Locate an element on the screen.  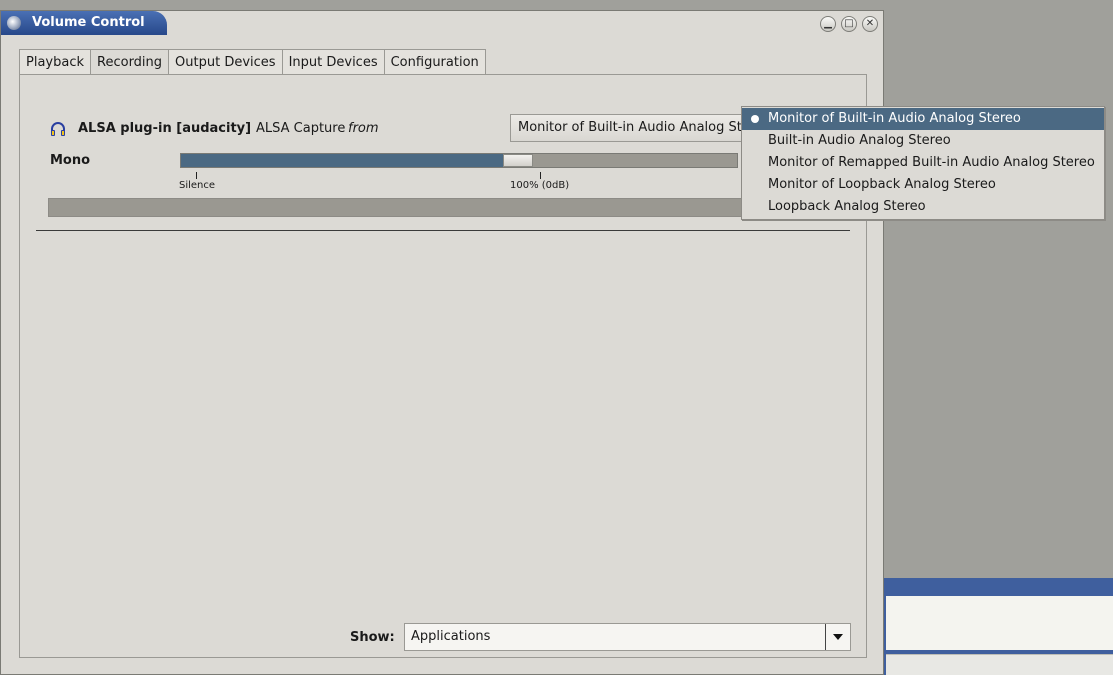
show-select-arrow is located at coordinates (837, 637).